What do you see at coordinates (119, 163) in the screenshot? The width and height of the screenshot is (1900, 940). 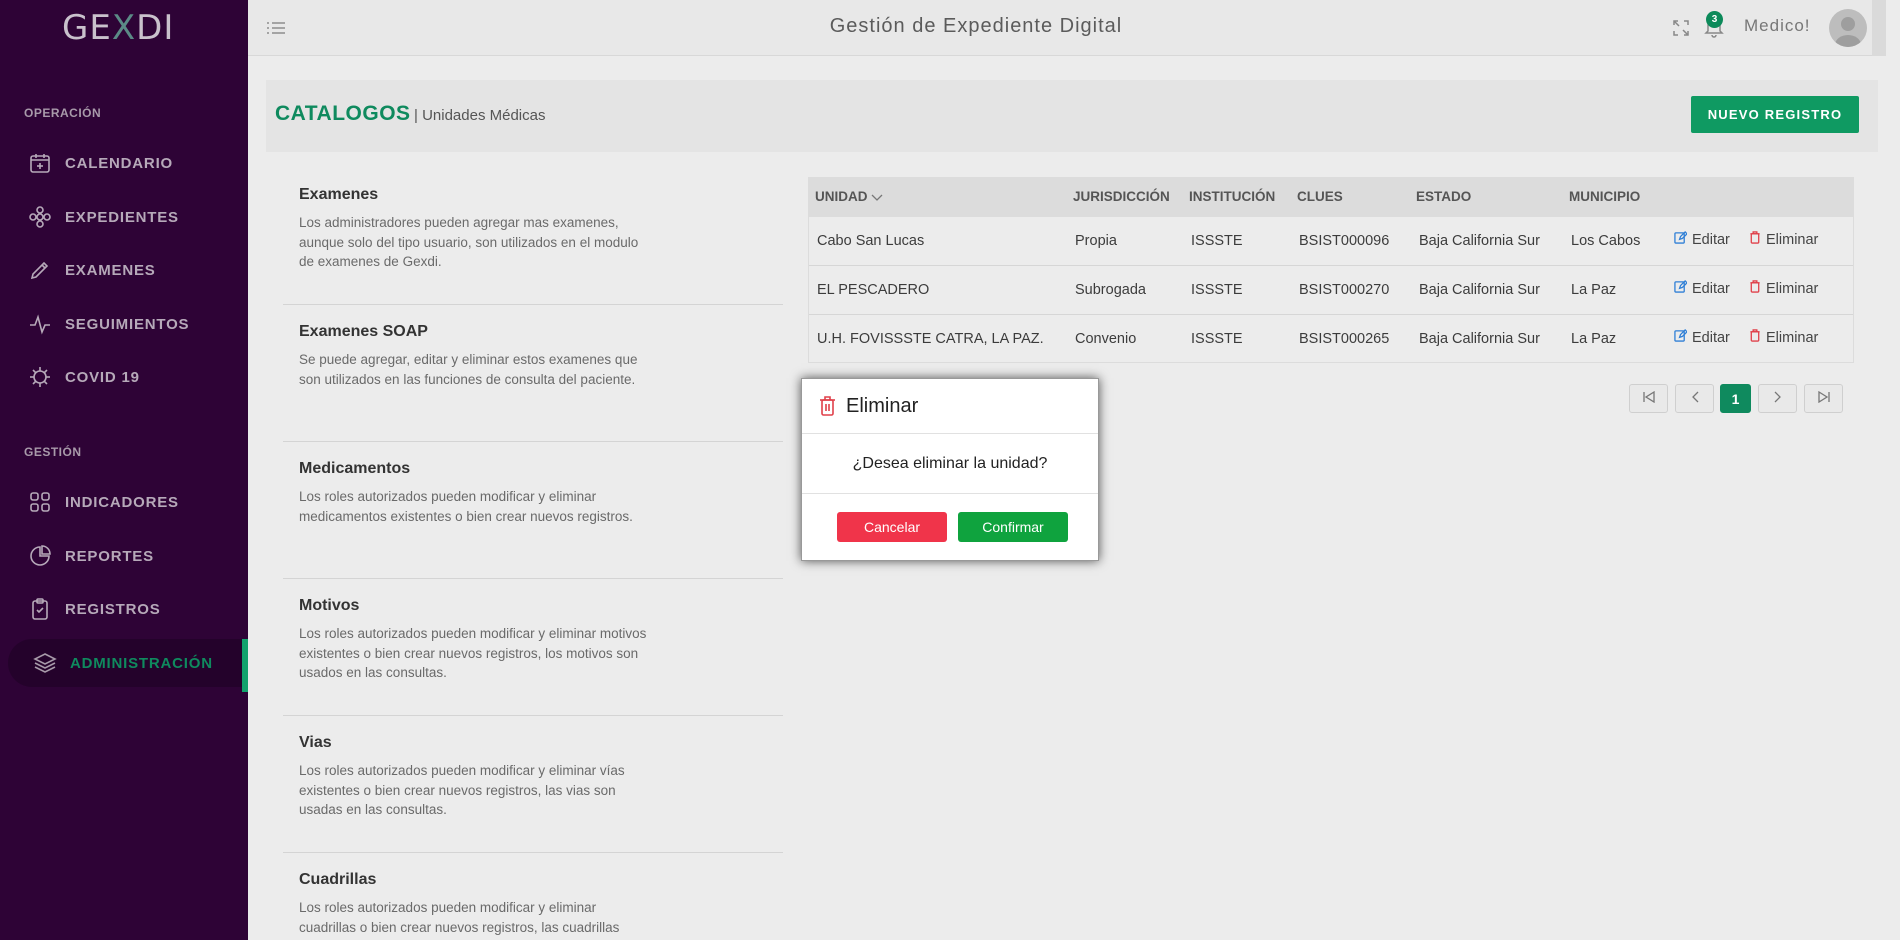 I see `sidebar-item-label: CALENDARIO` at bounding box center [119, 163].